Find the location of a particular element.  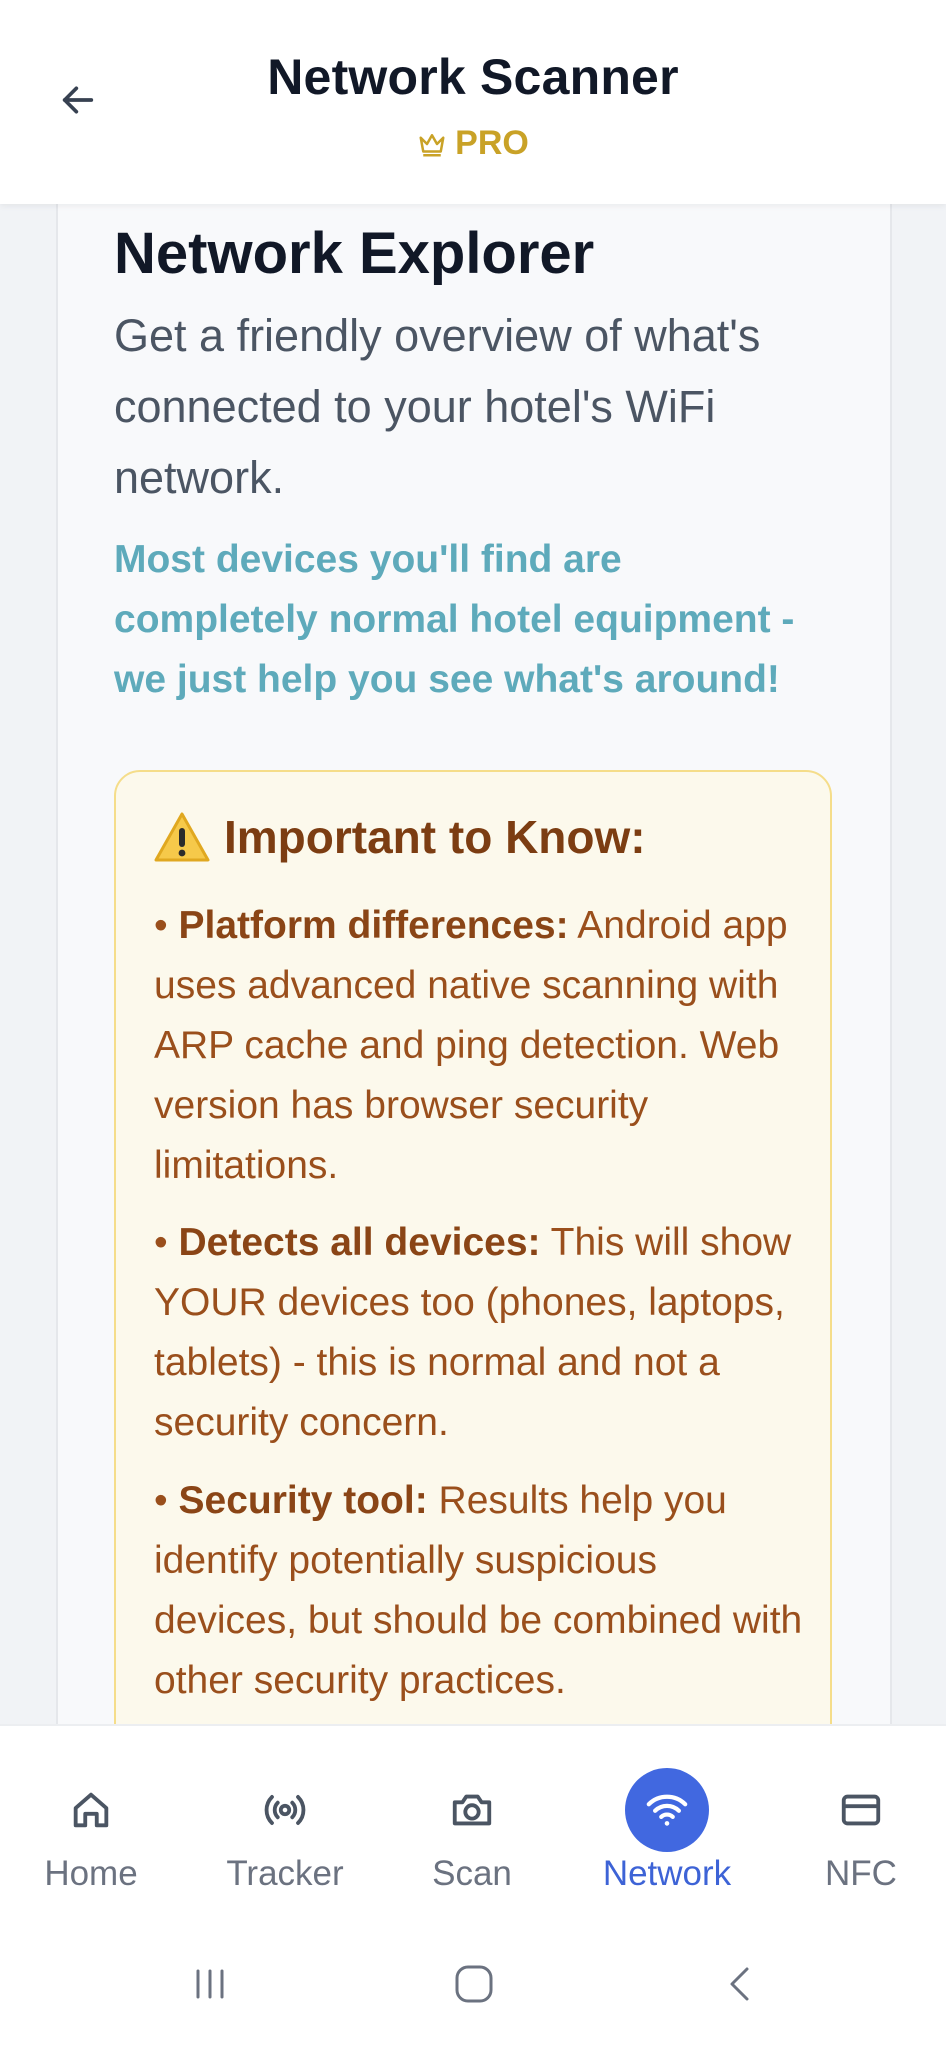

back-chevron-icon is located at coordinates (739, 1984).